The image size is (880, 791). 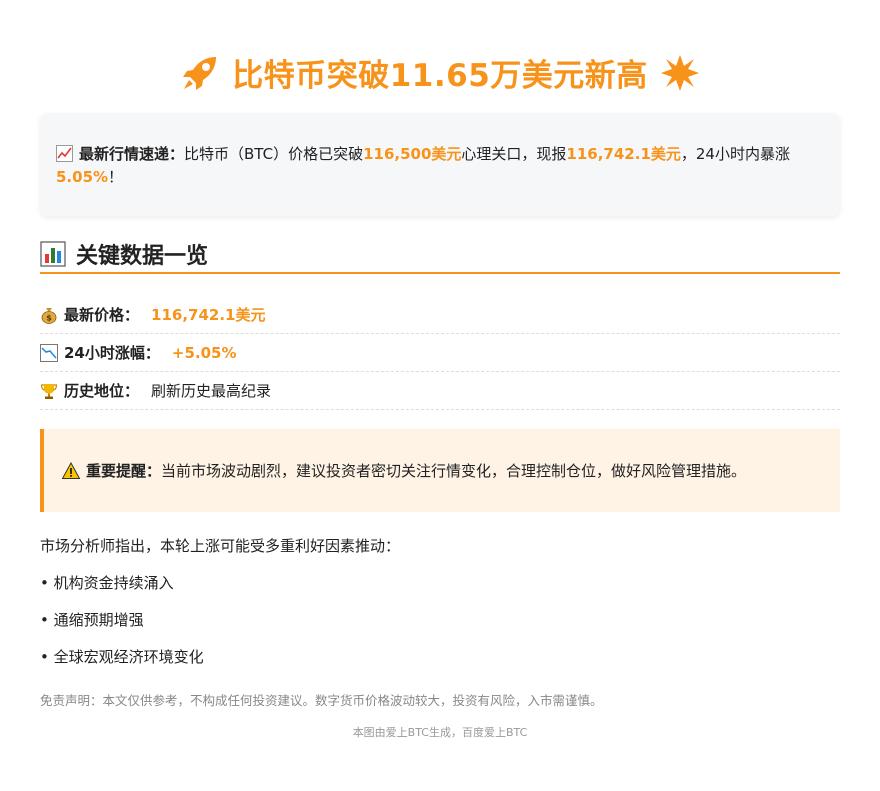 I want to click on news-highlight-2: 116,742.1美元, so click(x=623, y=154).